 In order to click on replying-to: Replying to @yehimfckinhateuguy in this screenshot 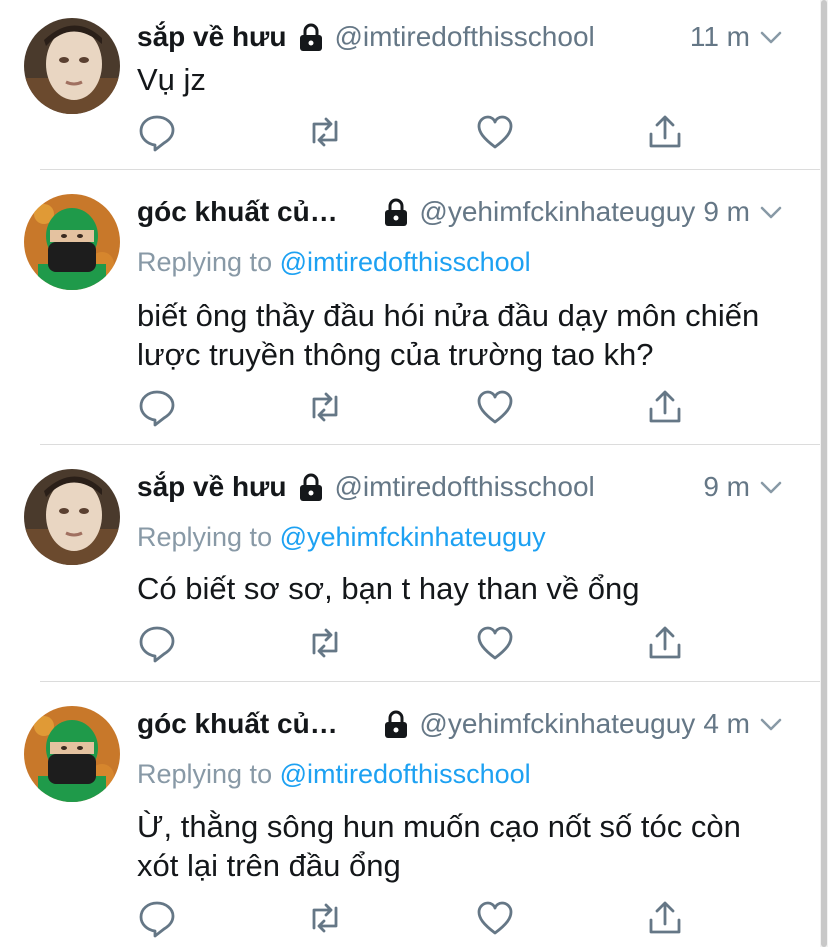, I will do `click(341, 537)`.